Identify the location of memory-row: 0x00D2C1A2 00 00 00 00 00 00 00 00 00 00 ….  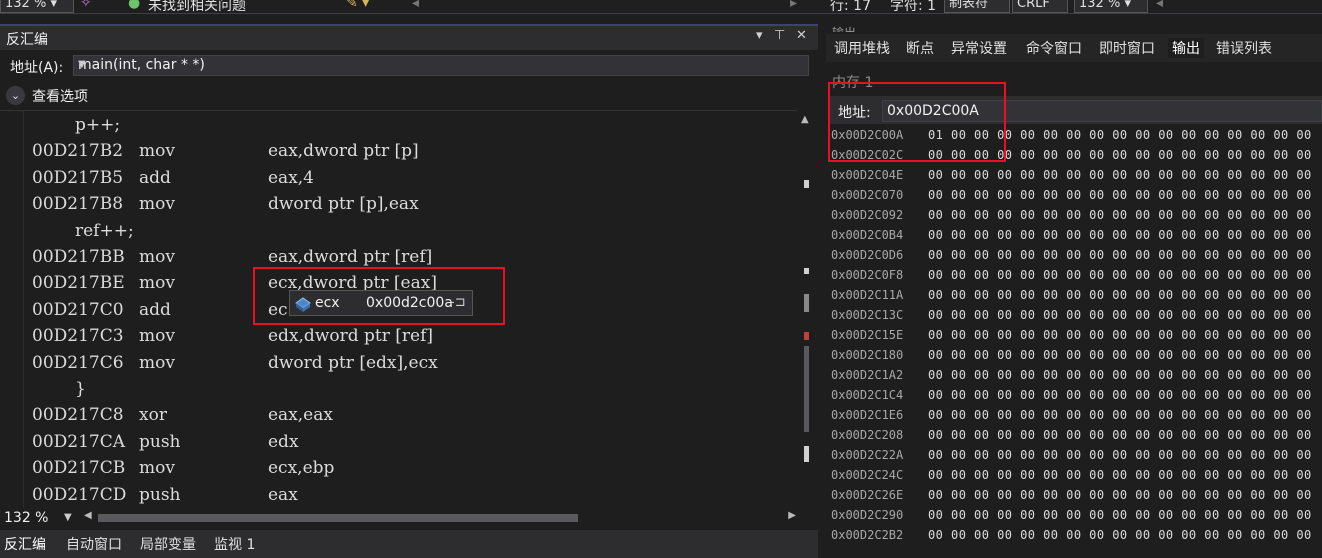
(1076, 378).